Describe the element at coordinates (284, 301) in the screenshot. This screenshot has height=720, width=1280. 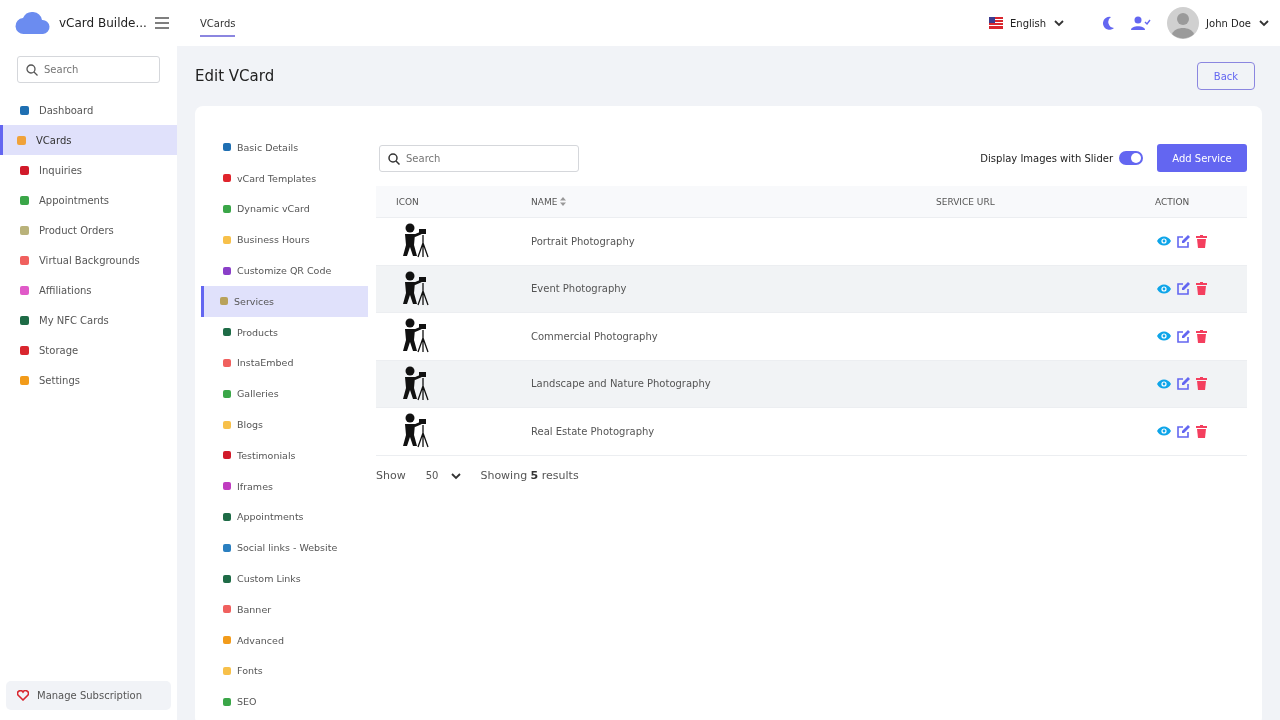
I see `section-tab: Services` at that location.